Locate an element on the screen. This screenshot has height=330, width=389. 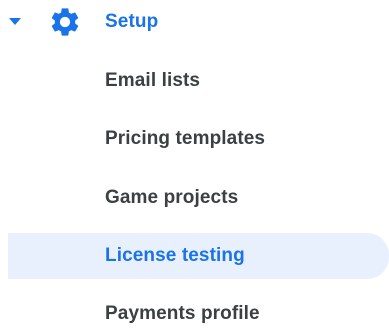
nav-item-email-lists: Email lists is located at coordinates (194, 81).